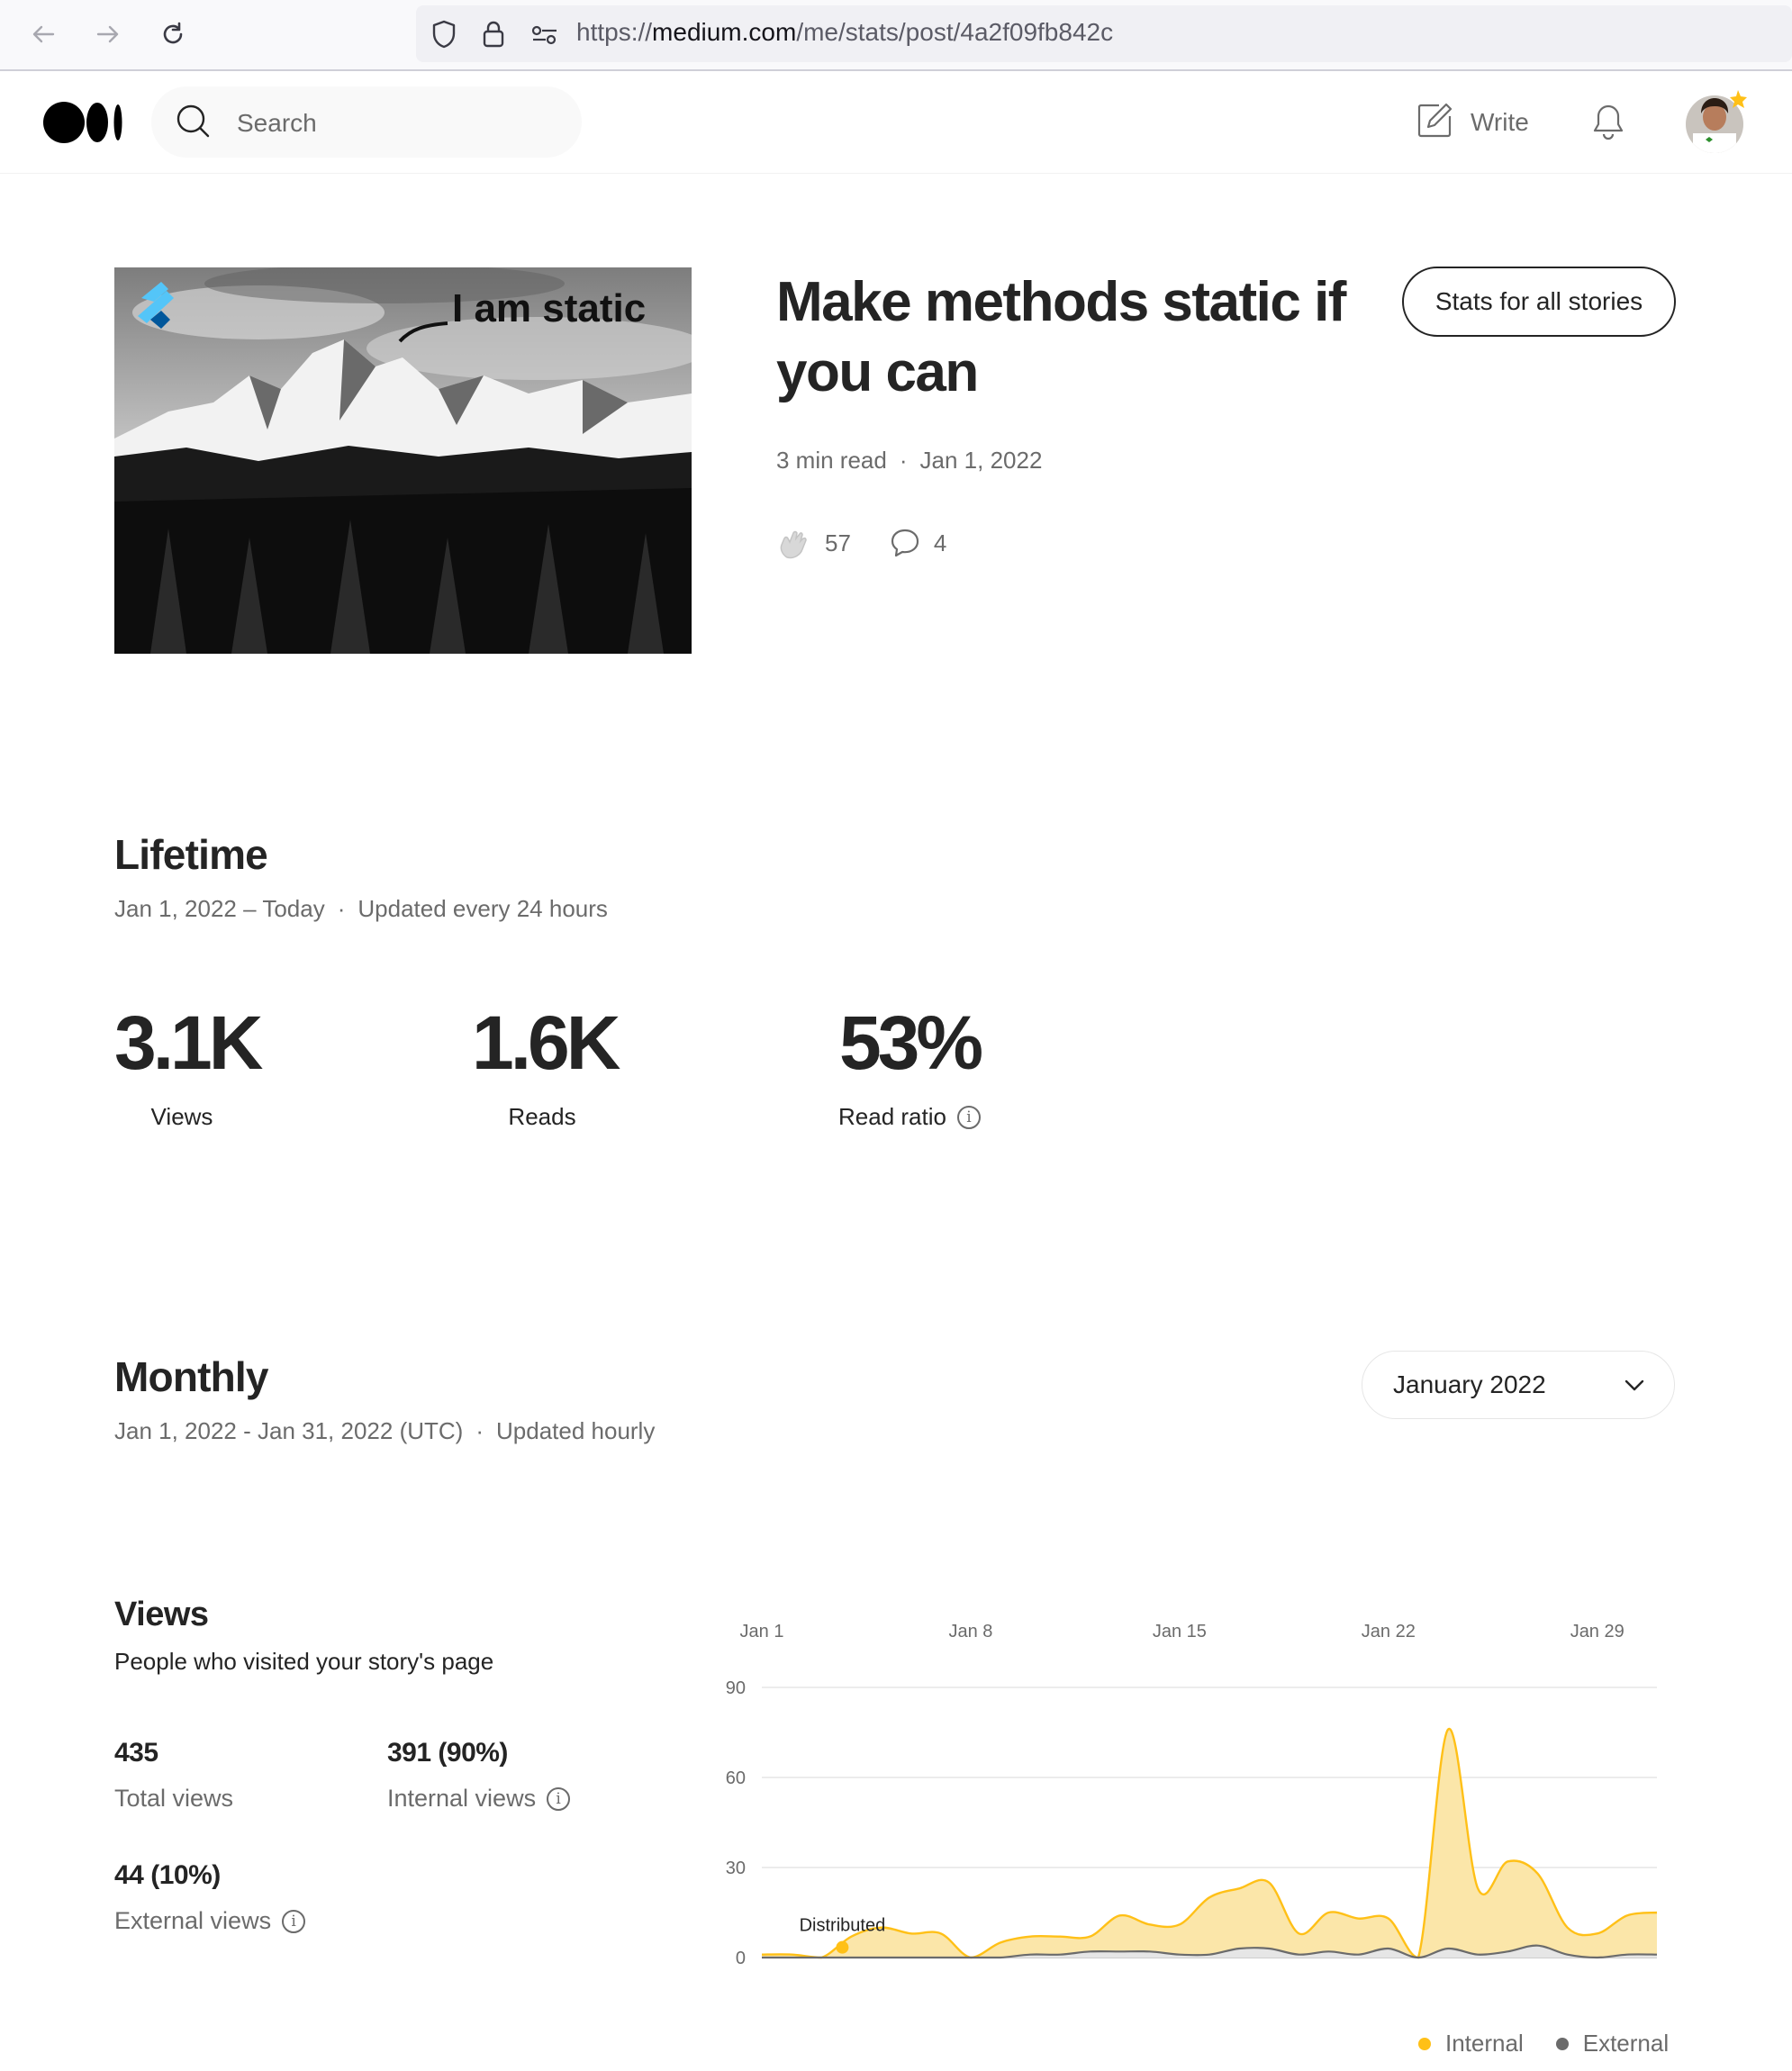  What do you see at coordinates (193, 1921) in the screenshot?
I see `external-views-label: External views` at bounding box center [193, 1921].